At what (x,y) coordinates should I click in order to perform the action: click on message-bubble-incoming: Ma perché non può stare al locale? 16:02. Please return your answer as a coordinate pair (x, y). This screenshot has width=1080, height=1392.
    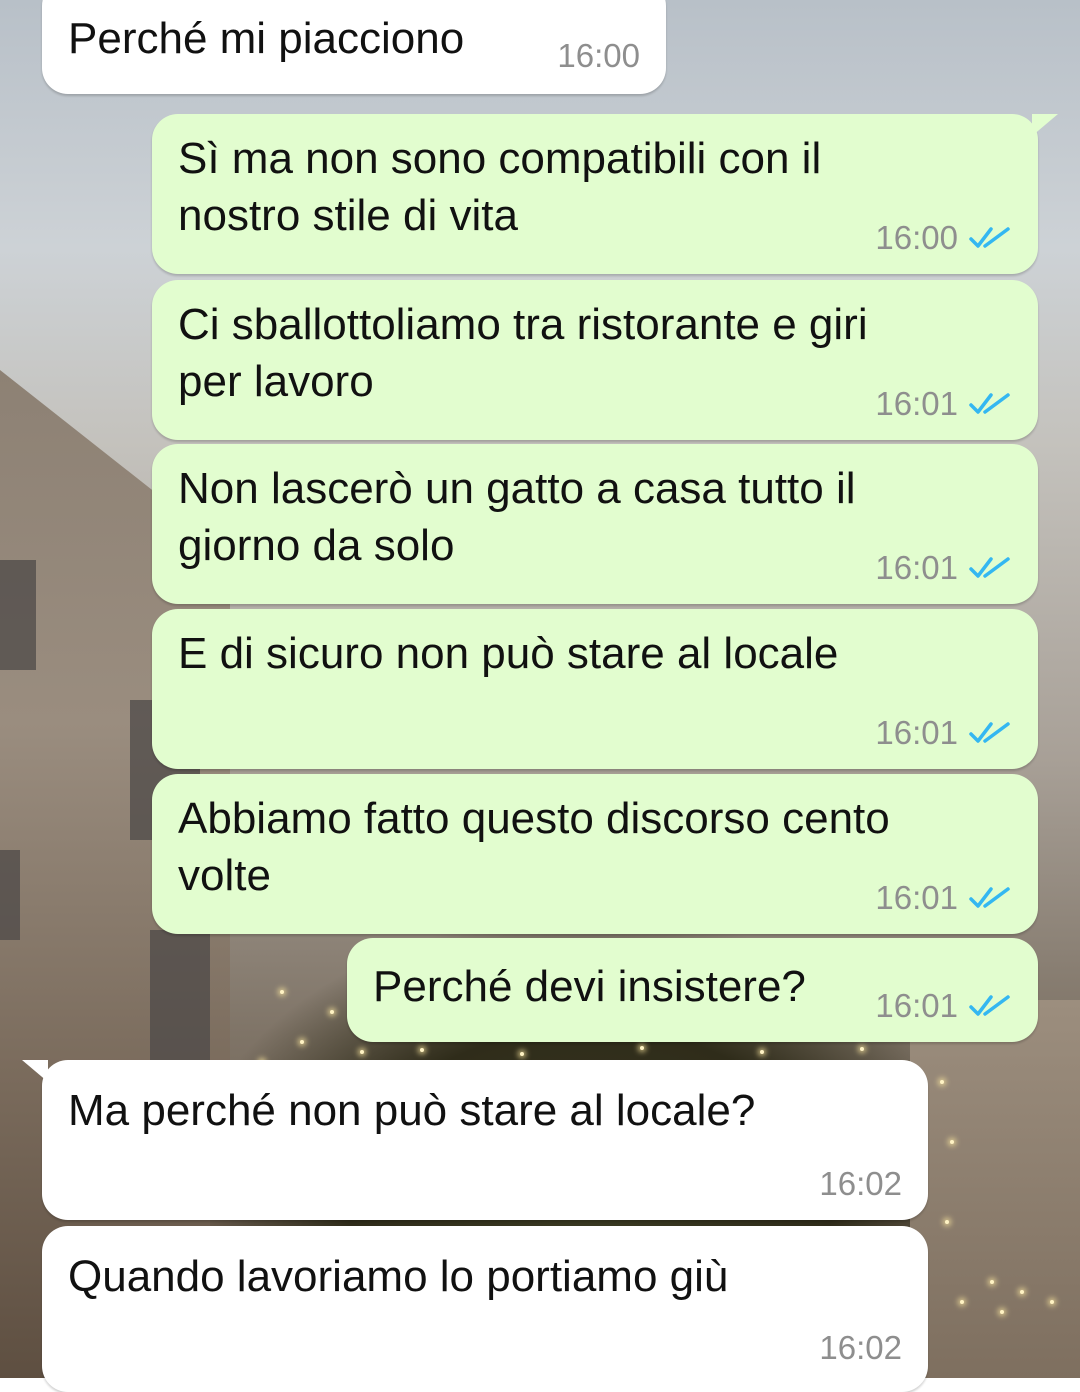
    Looking at the image, I should click on (475, 1140).